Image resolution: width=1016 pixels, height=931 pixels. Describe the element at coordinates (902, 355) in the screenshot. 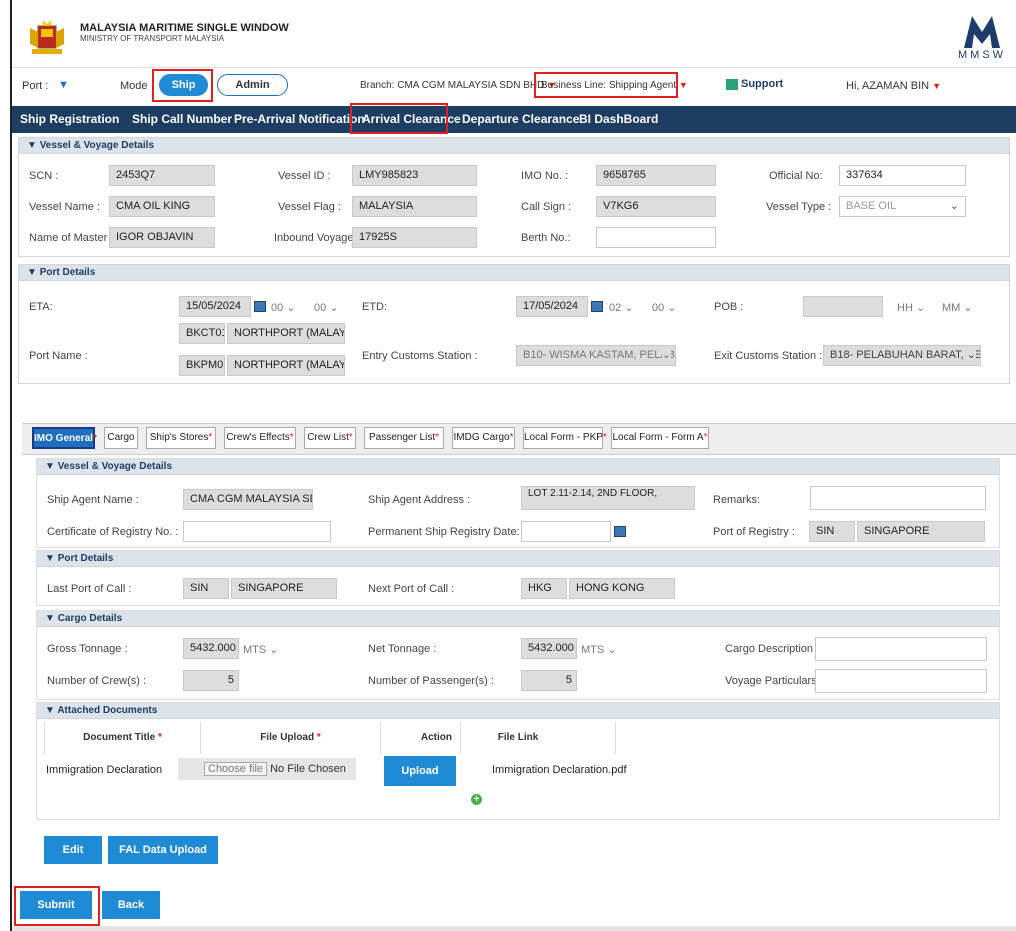

I see `exit-customs-select: B18- PELABUHAN BARAT, SELANGO⌄` at that location.